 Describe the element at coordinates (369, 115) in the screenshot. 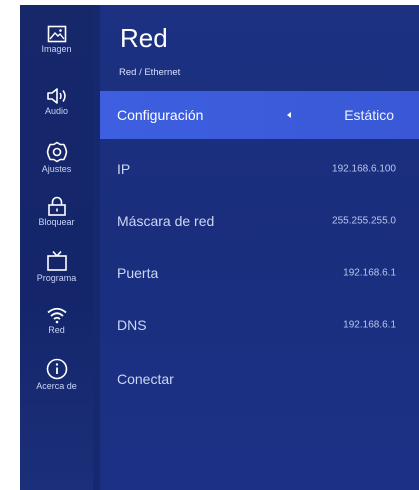

I see `setting-value: Estático` at that location.